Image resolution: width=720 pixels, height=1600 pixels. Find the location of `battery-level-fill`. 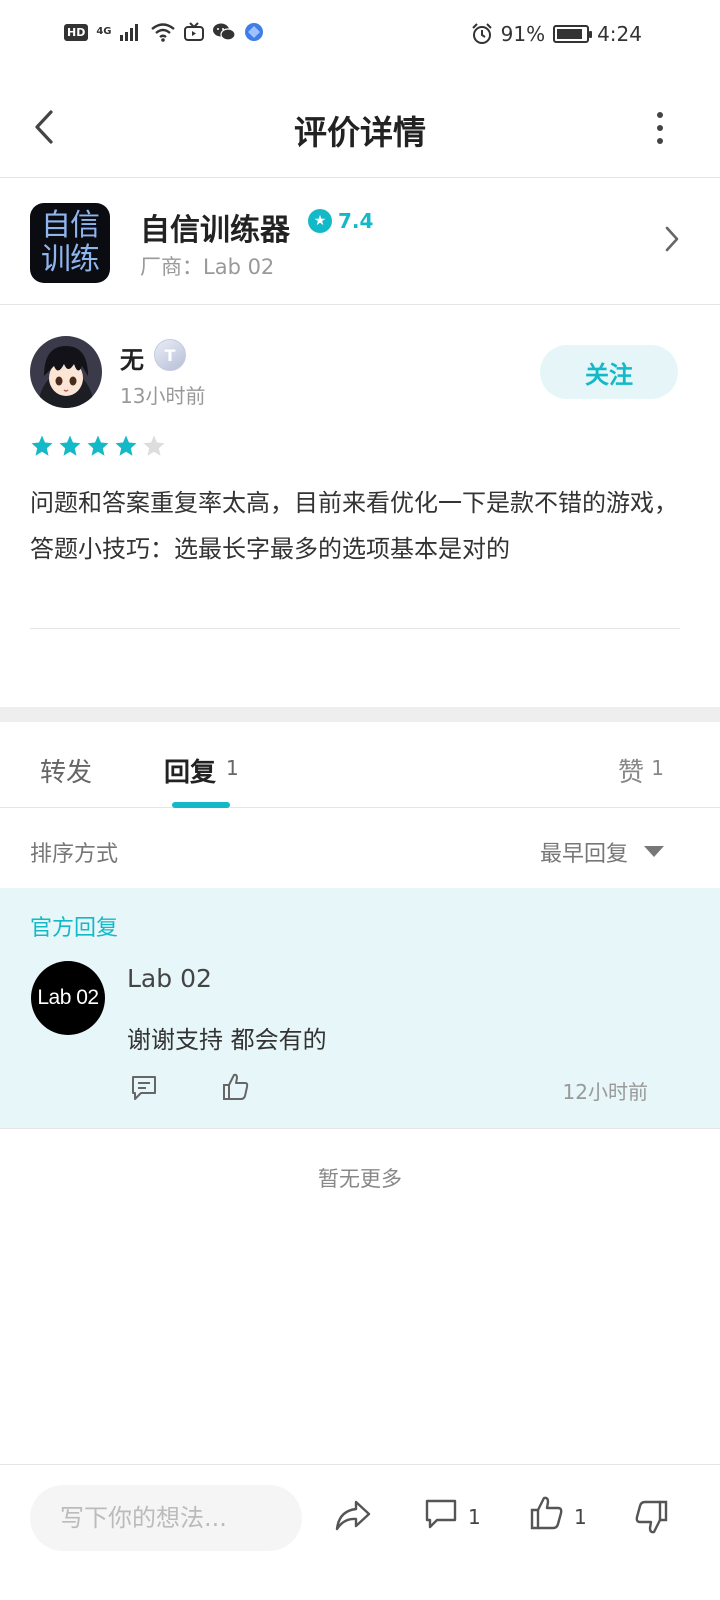

battery-level-fill is located at coordinates (570, 34).